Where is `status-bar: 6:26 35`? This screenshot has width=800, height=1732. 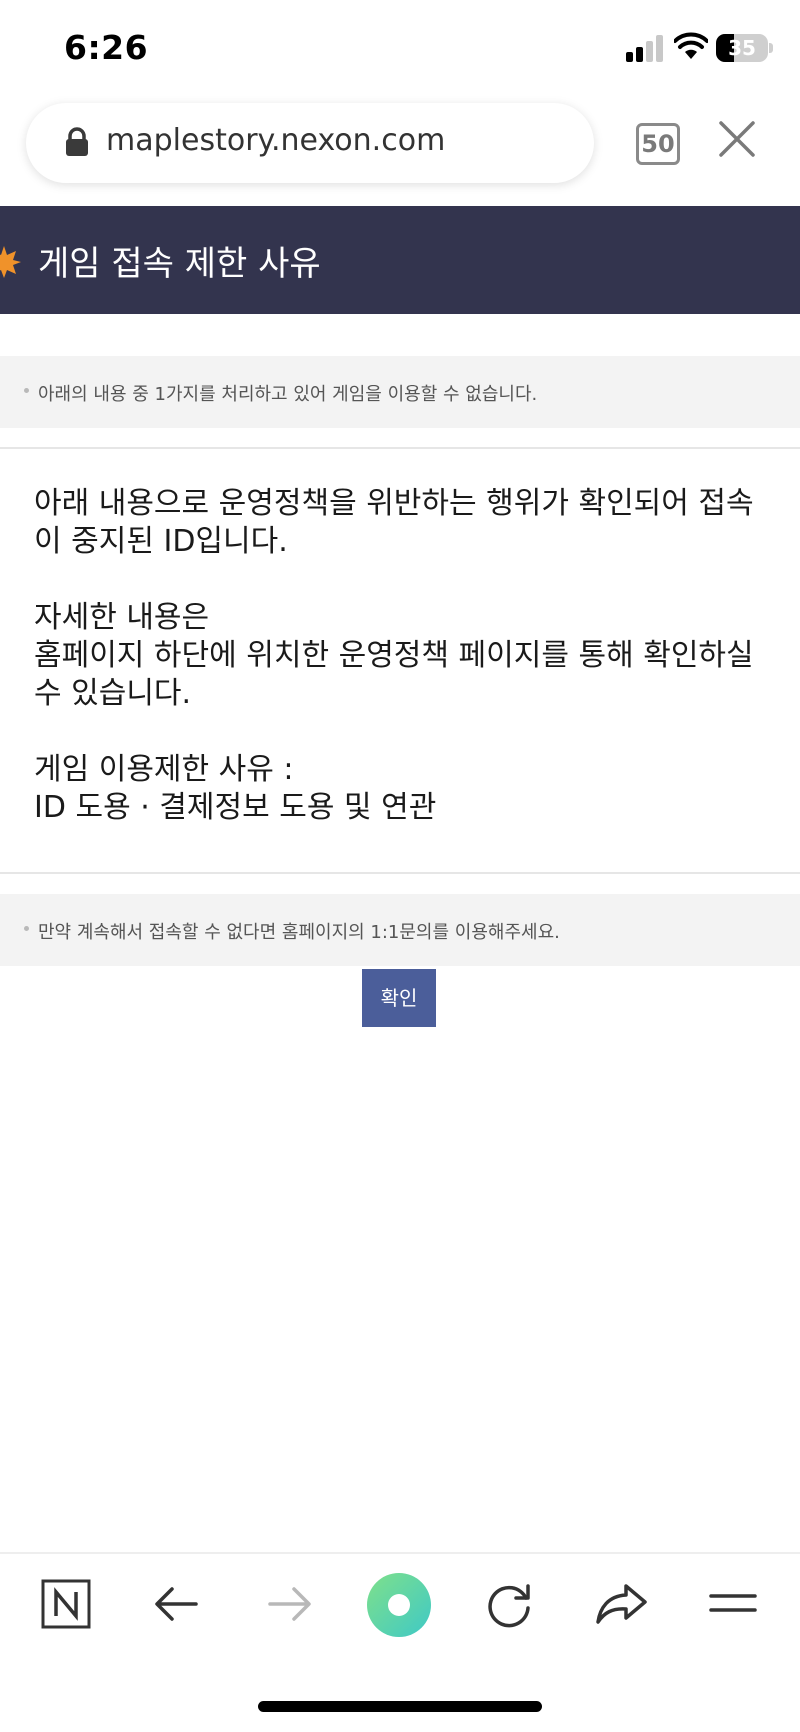 status-bar: 6:26 35 is located at coordinates (400, 48).